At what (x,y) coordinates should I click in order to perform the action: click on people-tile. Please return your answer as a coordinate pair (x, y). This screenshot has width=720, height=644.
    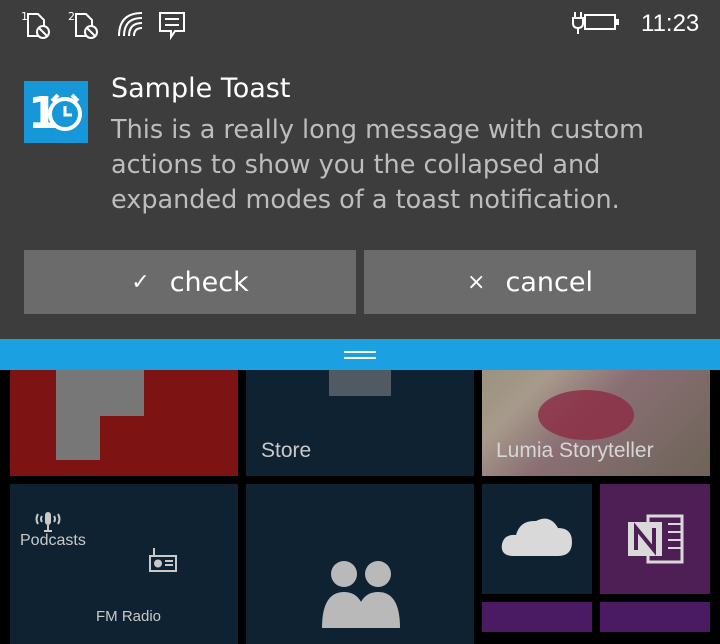
    Looking at the image, I should click on (360, 564).